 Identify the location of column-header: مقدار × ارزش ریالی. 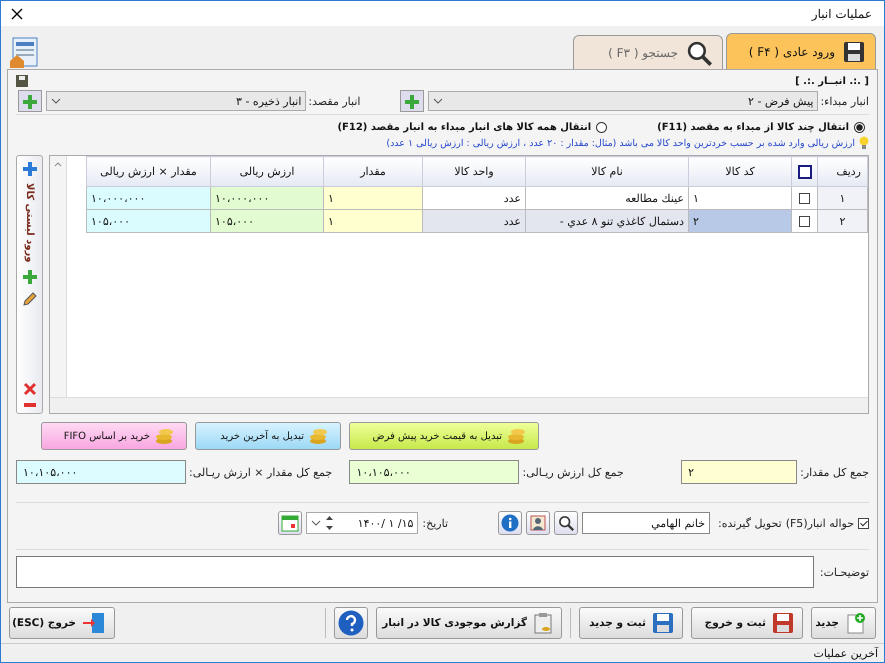
(148, 171).